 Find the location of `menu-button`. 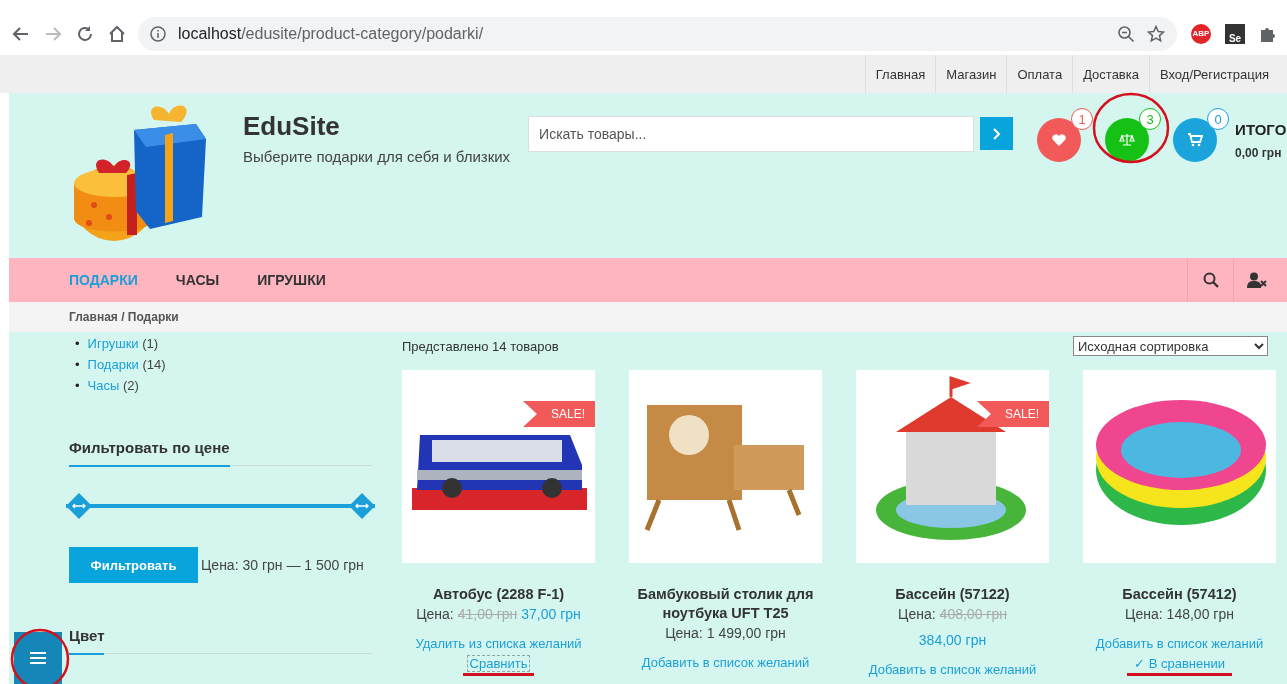

menu-button is located at coordinates (38, 658).